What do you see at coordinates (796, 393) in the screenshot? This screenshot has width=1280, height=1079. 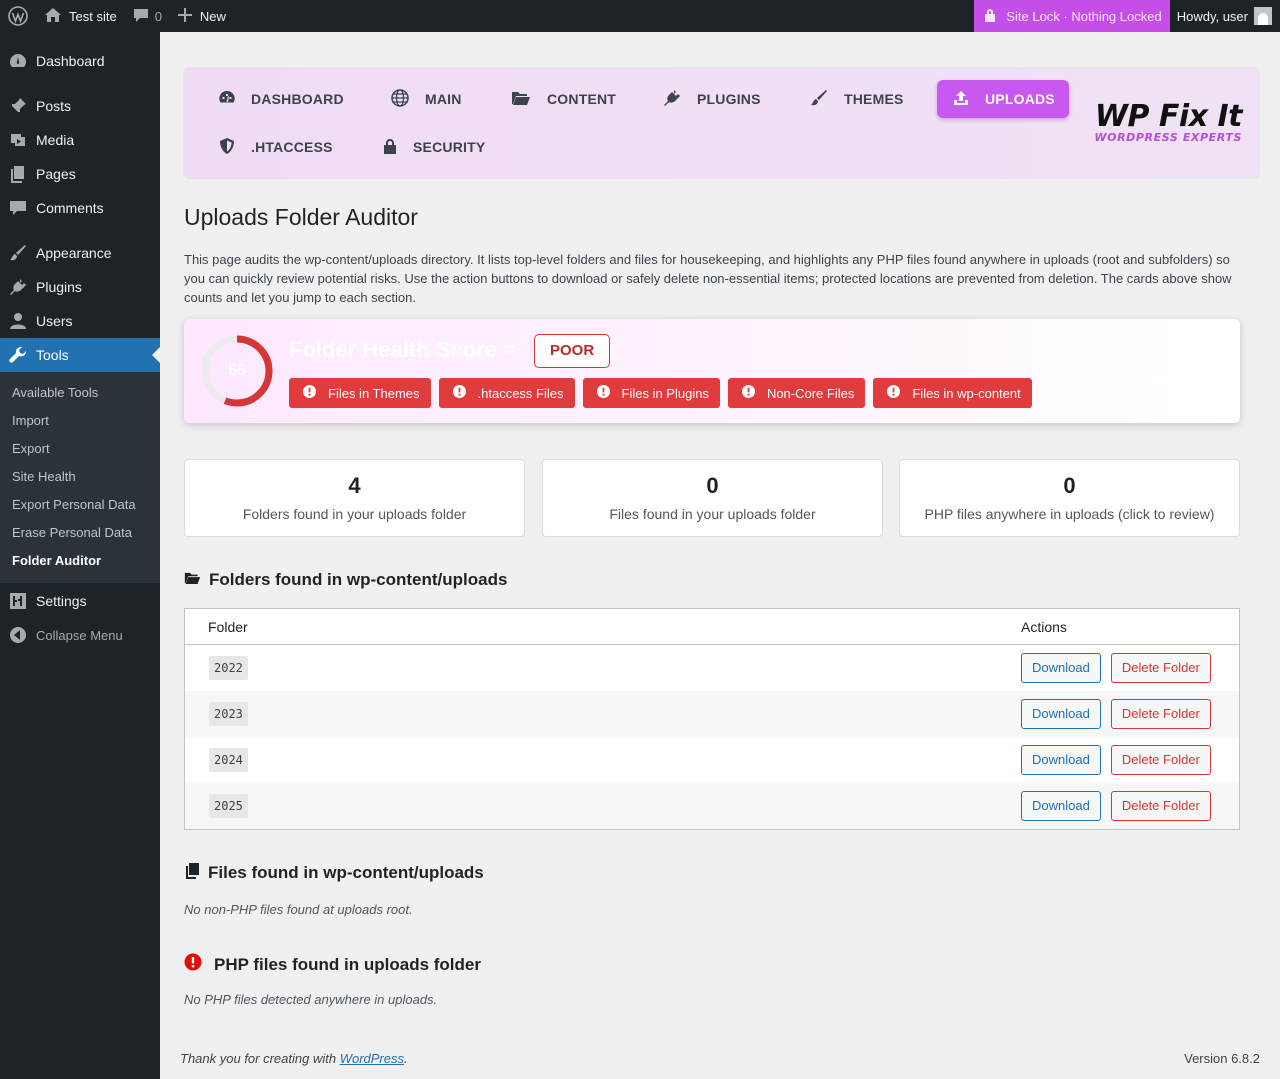 I see `flag-non-core-files: Non-Core Files` at bounding box center [796, 393].